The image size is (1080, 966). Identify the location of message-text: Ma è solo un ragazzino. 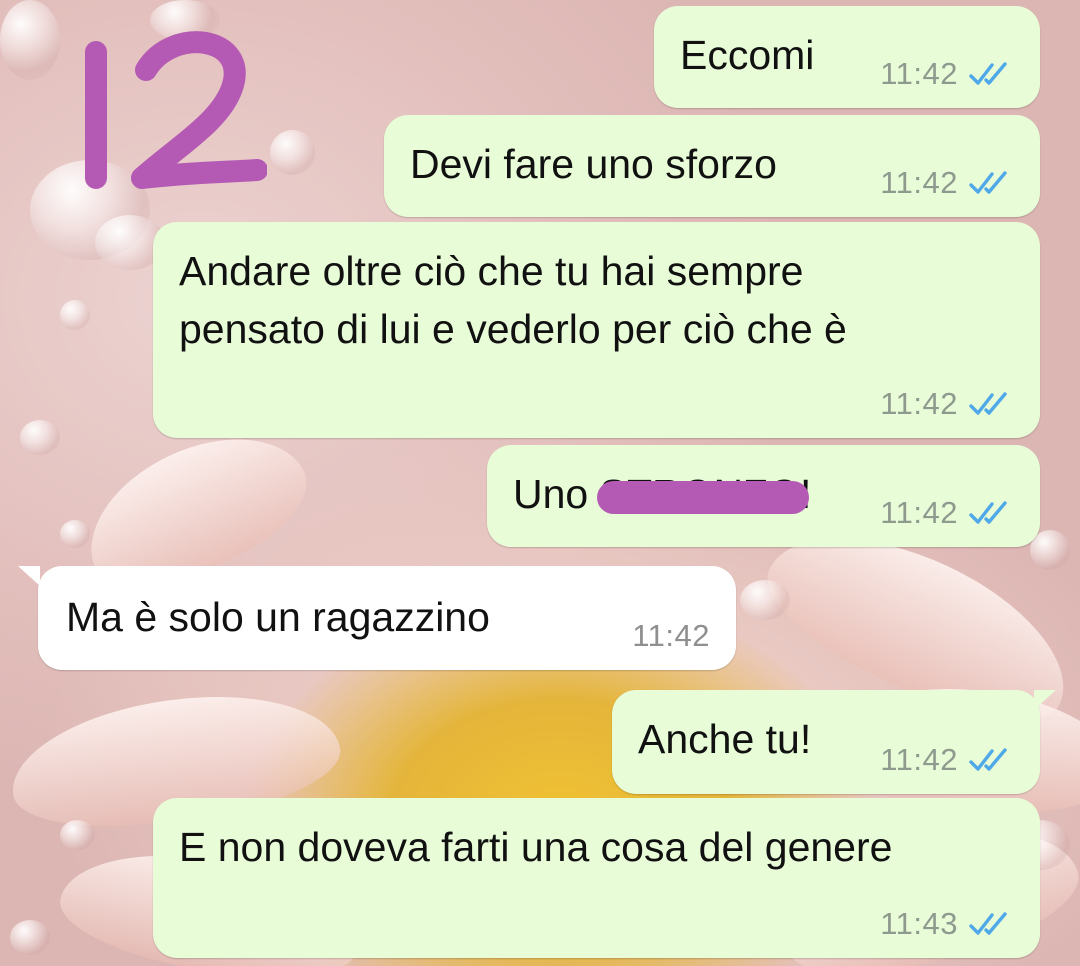
(278, 617).